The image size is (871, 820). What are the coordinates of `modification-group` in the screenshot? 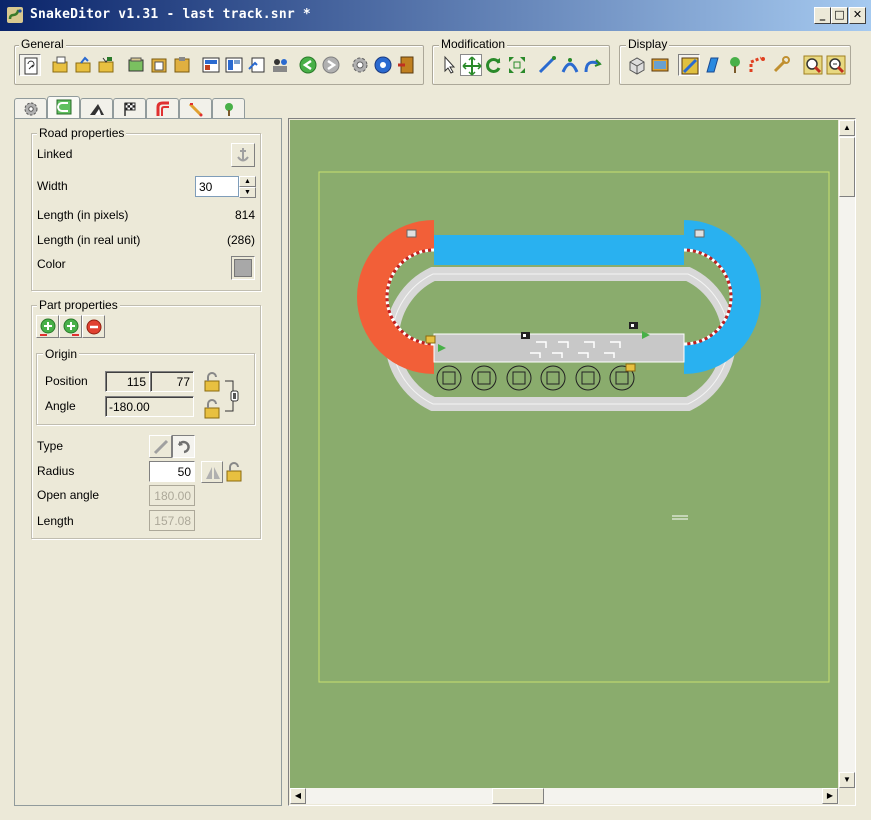 It's located at (521, 65).